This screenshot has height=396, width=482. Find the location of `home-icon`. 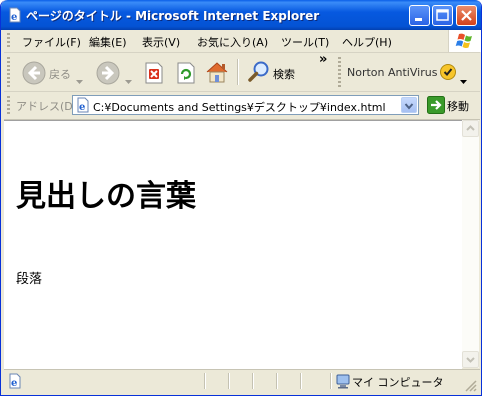

home-icon is located at coordinates (217, 74).